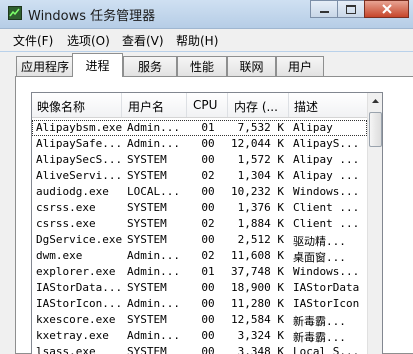  I want to click on cell-mem: 12,044 K, so click(257, 143).